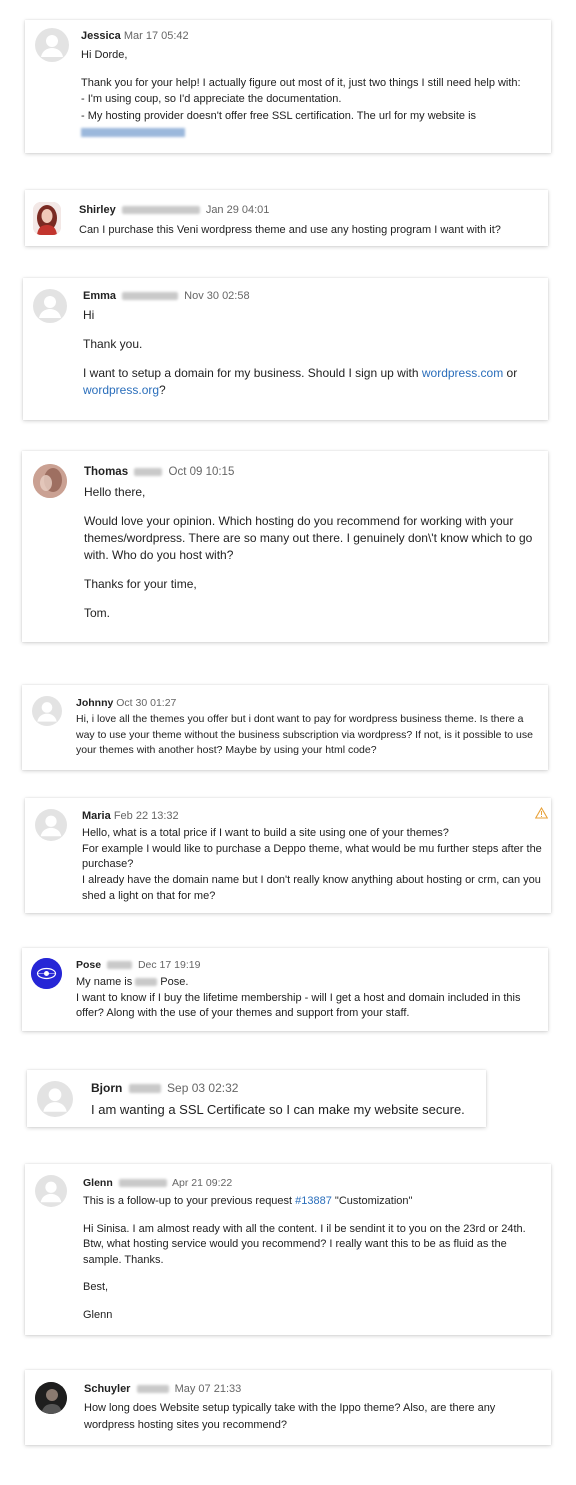 The height and width of the screenshot is (1485, 576). Describe the element at coordinates (107, 1088) in the screenshot. I see `sender-name: Bjorn` at that location.